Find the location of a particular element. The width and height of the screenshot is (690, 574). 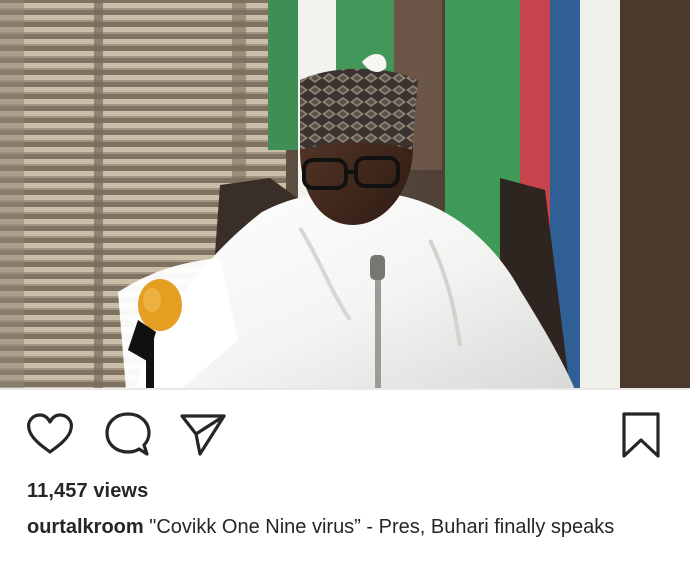

caption-username: ourtalkroom is located at coordinates (85, 527).